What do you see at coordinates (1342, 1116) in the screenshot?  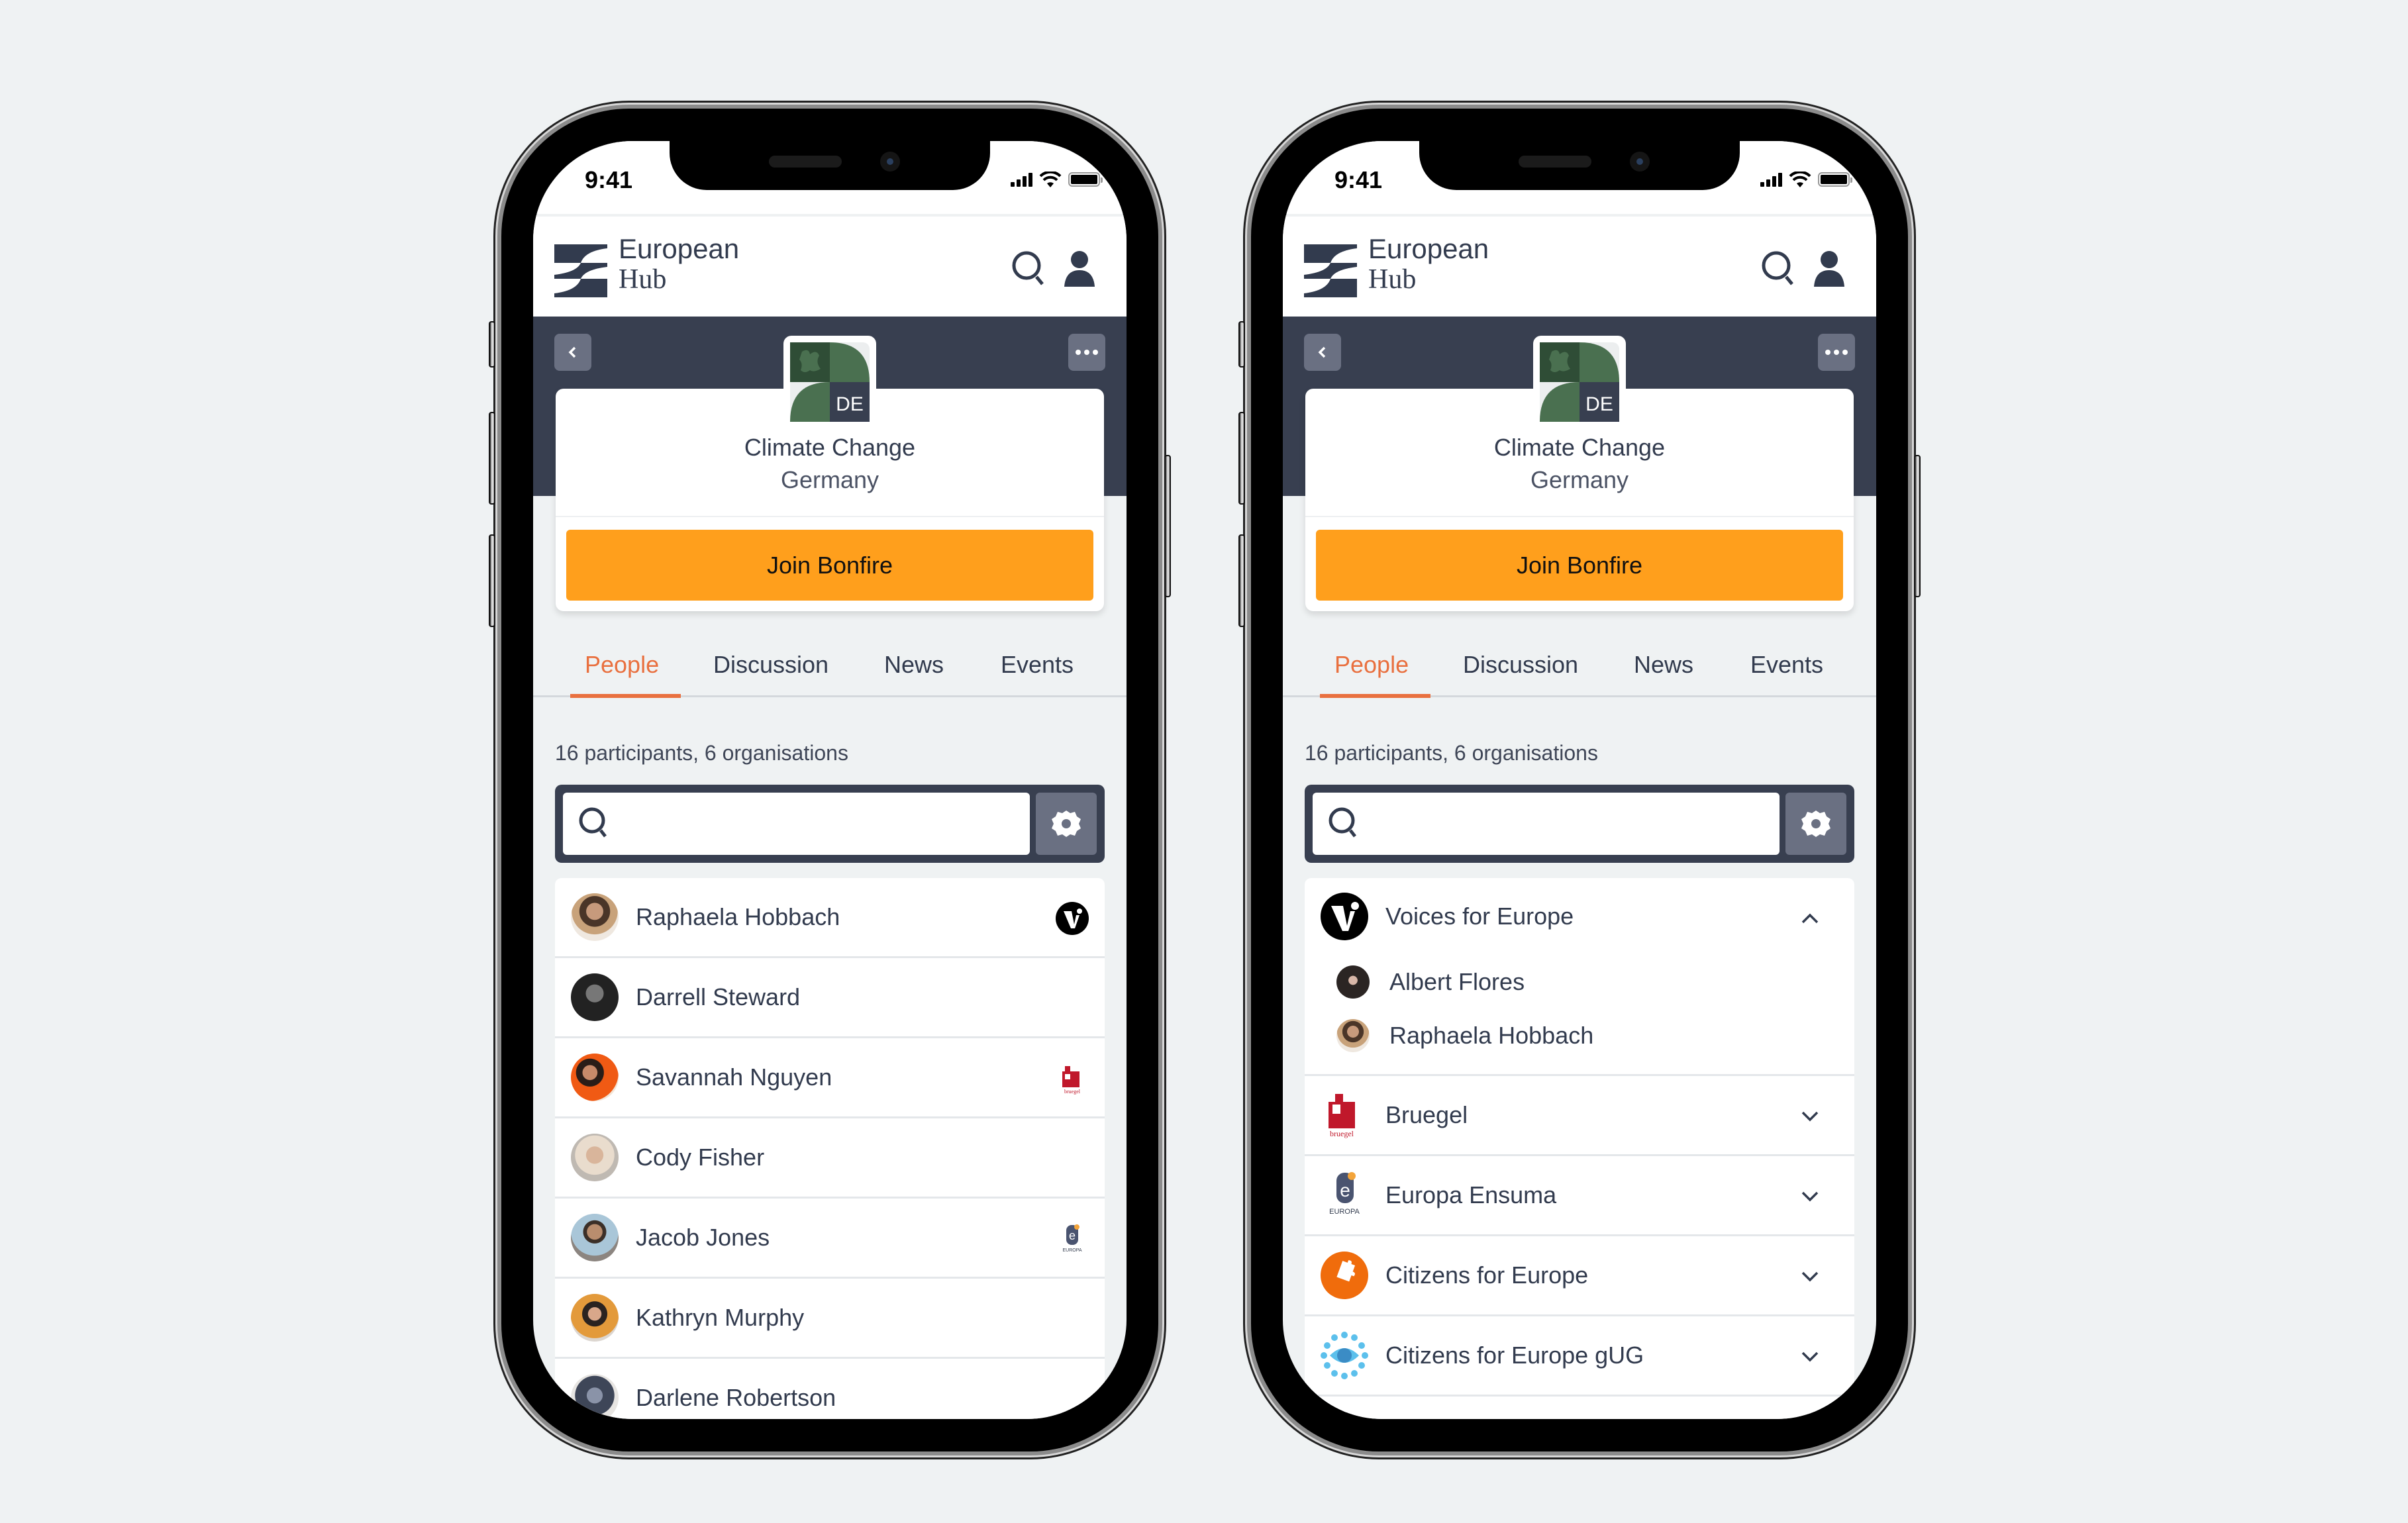 I see `bruegel-logo-icon: bruegel` at bounding box center [1342, 1116].